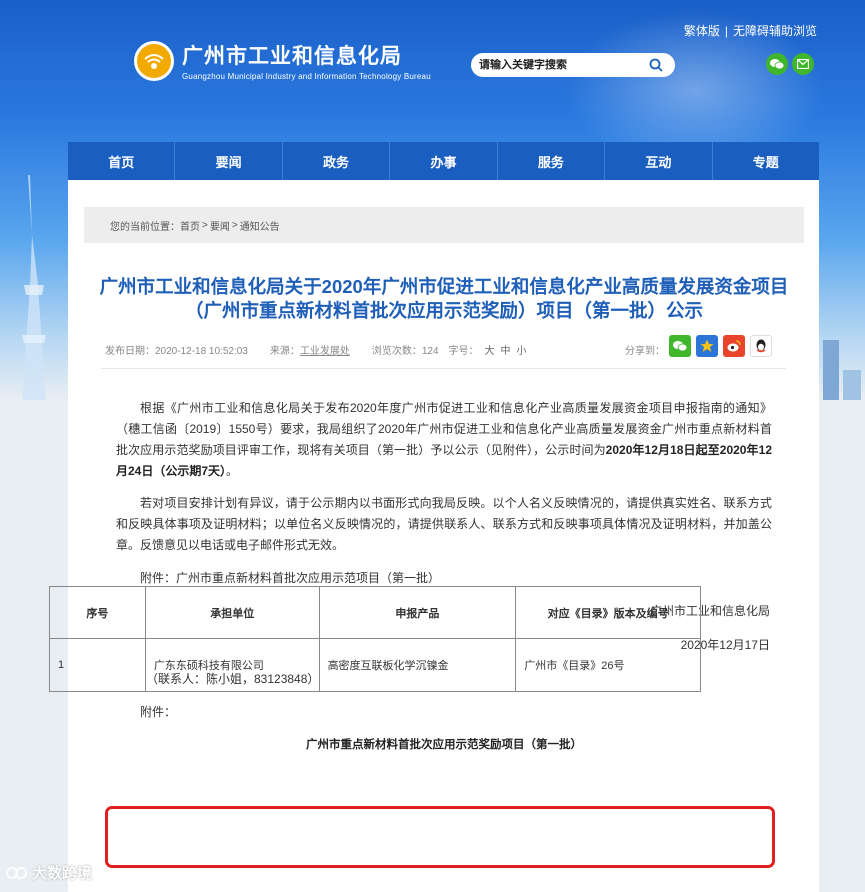 The height and width of the screenshot is (892, 865). What do you see at coordinates (201, 351) in the screenshot?
I see `publish-date: 2020-12-18 10:52:03` at bounding box center [201, 351].